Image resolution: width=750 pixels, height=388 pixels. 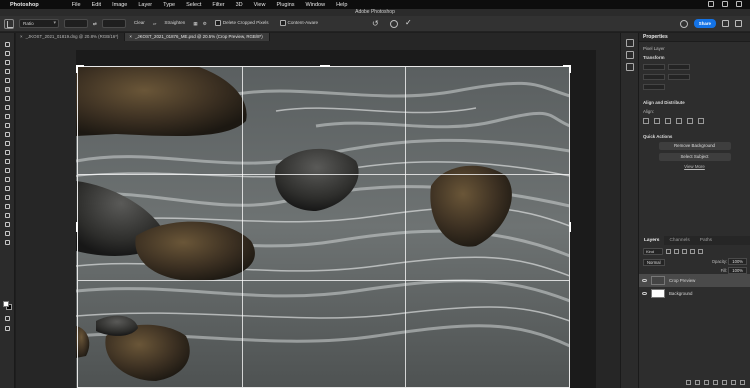 What do you see at coordinates (7, 242) in the screenshot?
I see `more-tools-icon` at bounding box center [7, 242].